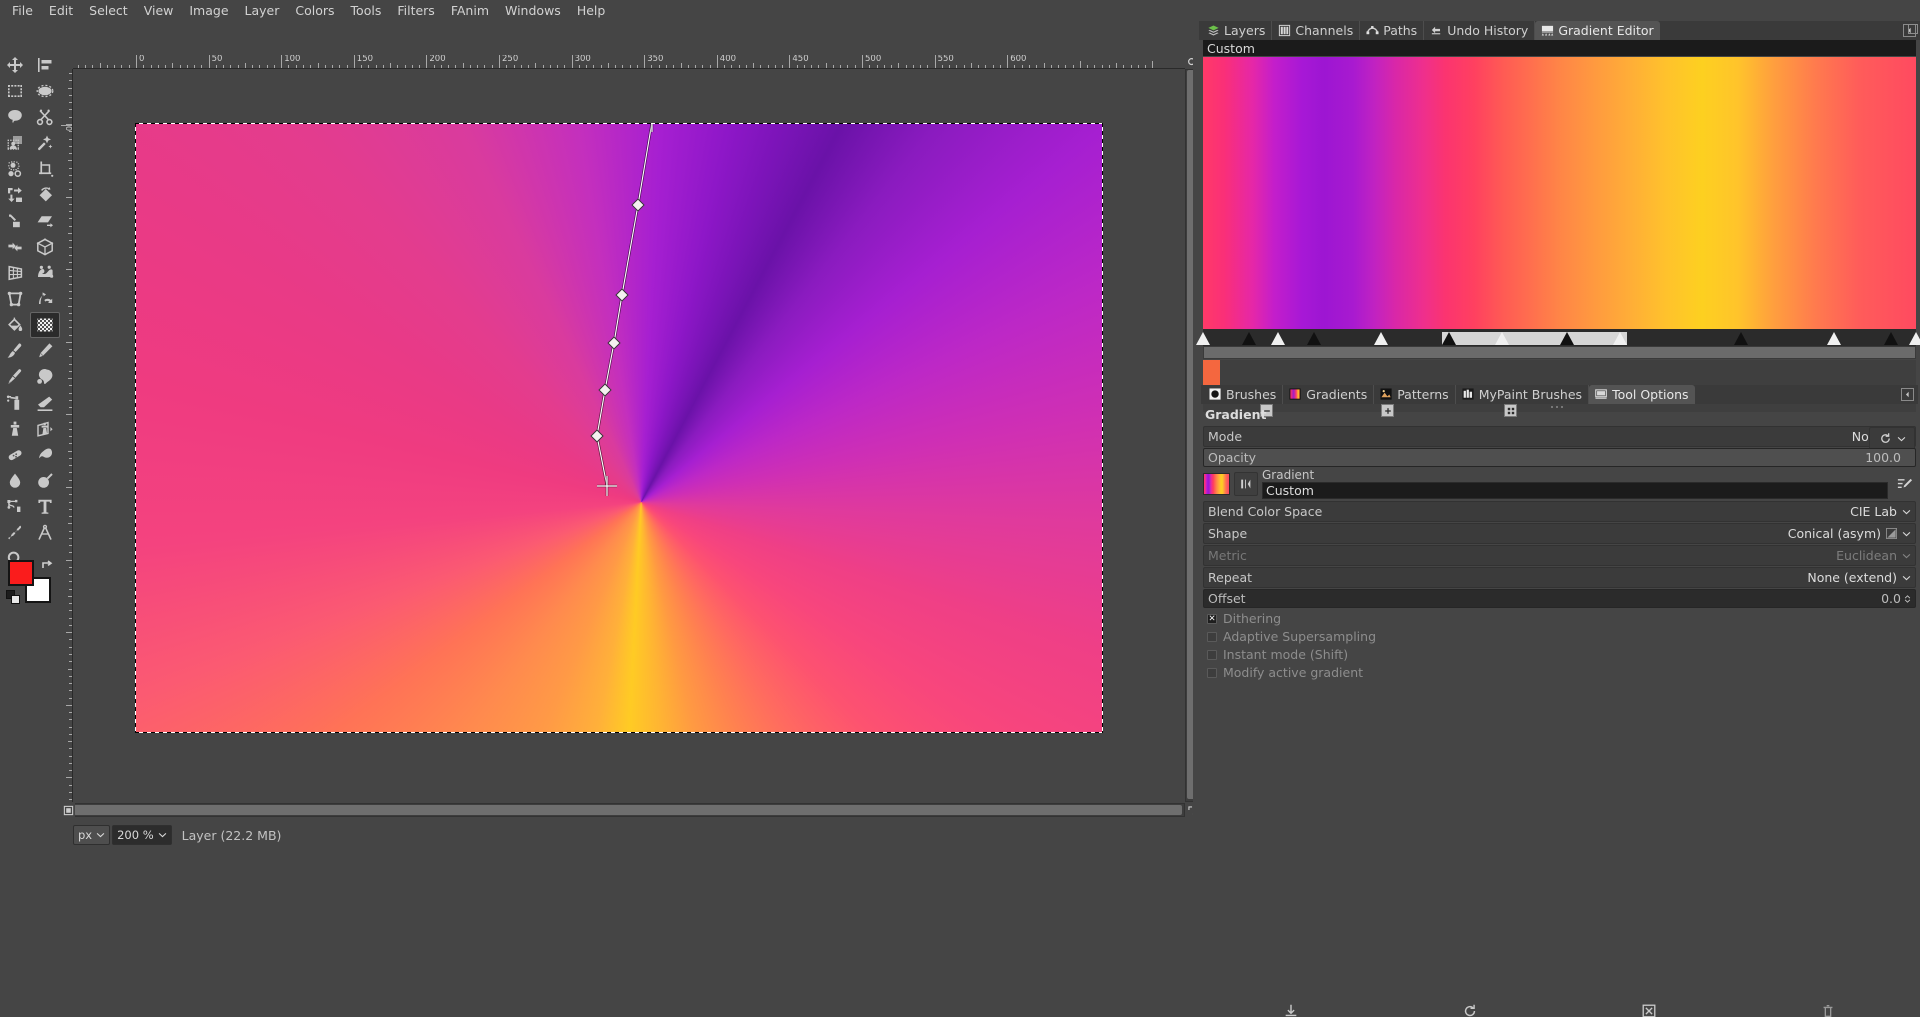 This screenshot has height=1017, width=1920. I want to click on dodge-burn-tool, so click(45, 481).